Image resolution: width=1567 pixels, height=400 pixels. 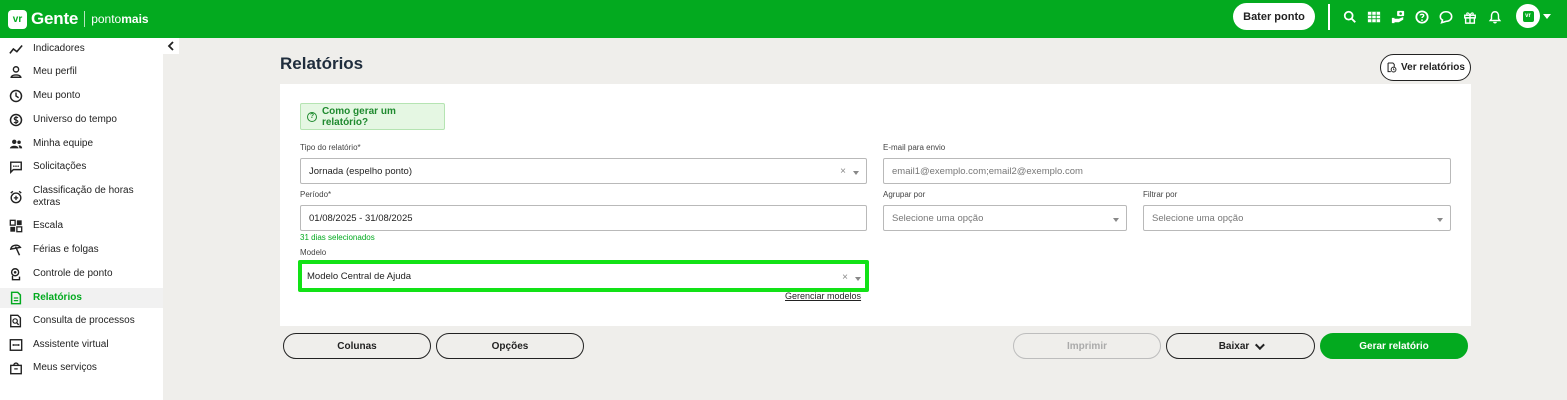 I want to click on person-icon, so click(x=15, y=72).